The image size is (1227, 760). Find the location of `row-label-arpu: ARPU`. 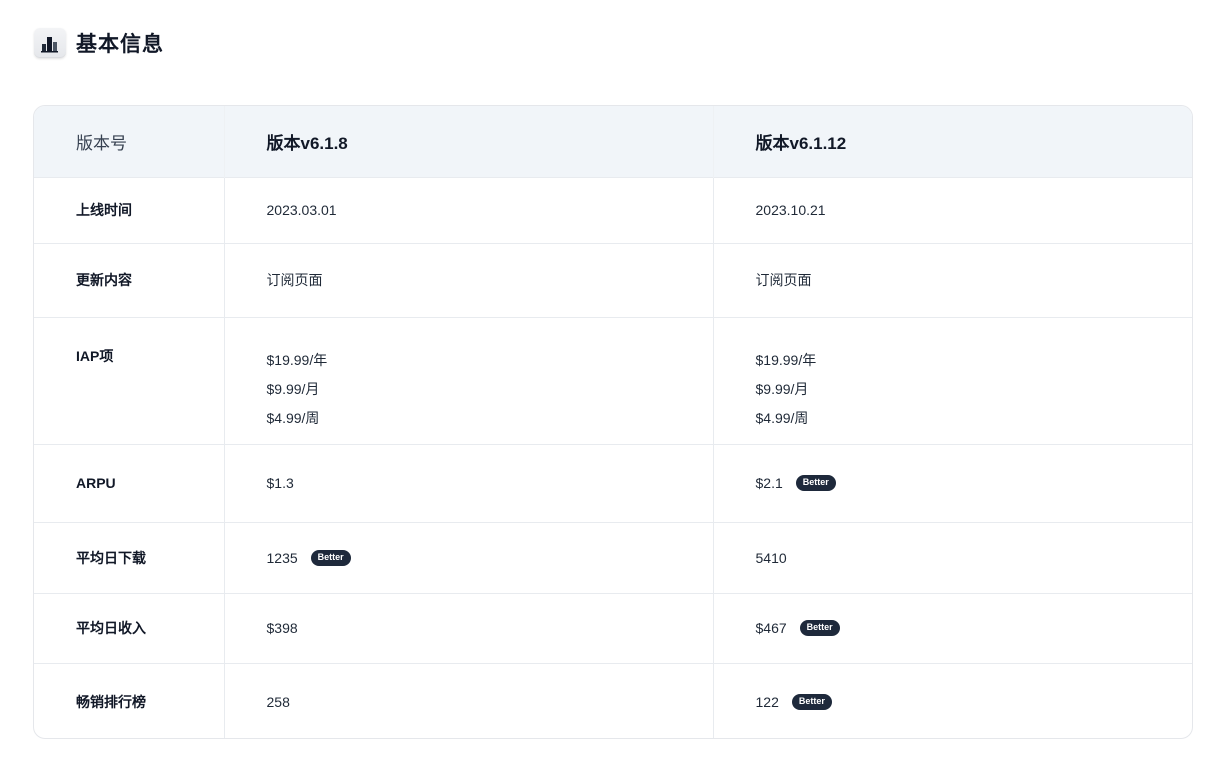

row-label-arpu: ARPU is located at coordinates (129, 482).